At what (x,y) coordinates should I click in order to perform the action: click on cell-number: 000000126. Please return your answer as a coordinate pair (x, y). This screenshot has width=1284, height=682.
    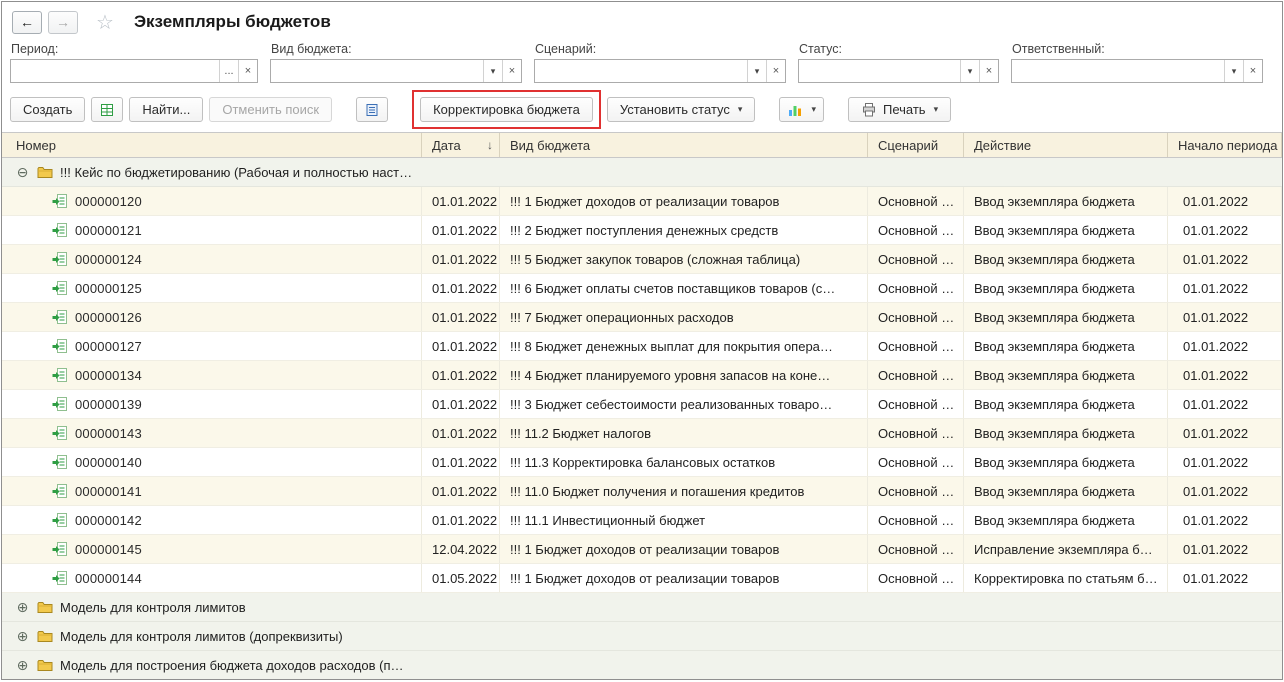
    Looking at the image, I should click on (108, 317).